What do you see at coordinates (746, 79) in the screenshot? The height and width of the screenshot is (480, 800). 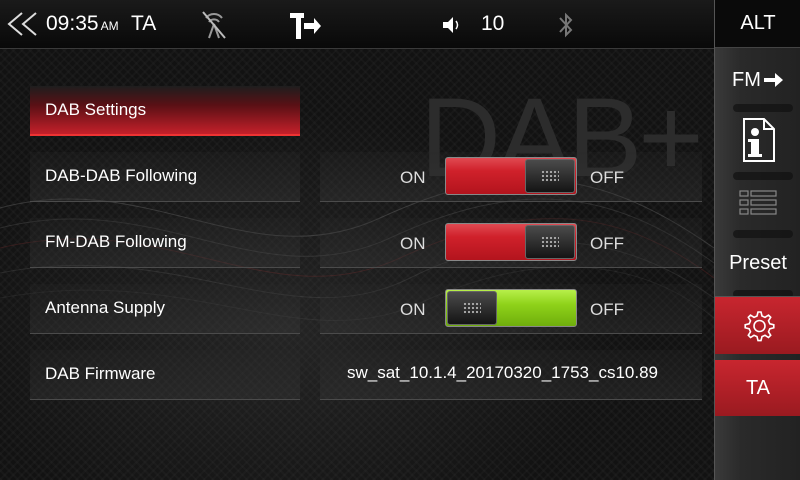 I see `fm-label: FM` at bounding box center [746, 79].